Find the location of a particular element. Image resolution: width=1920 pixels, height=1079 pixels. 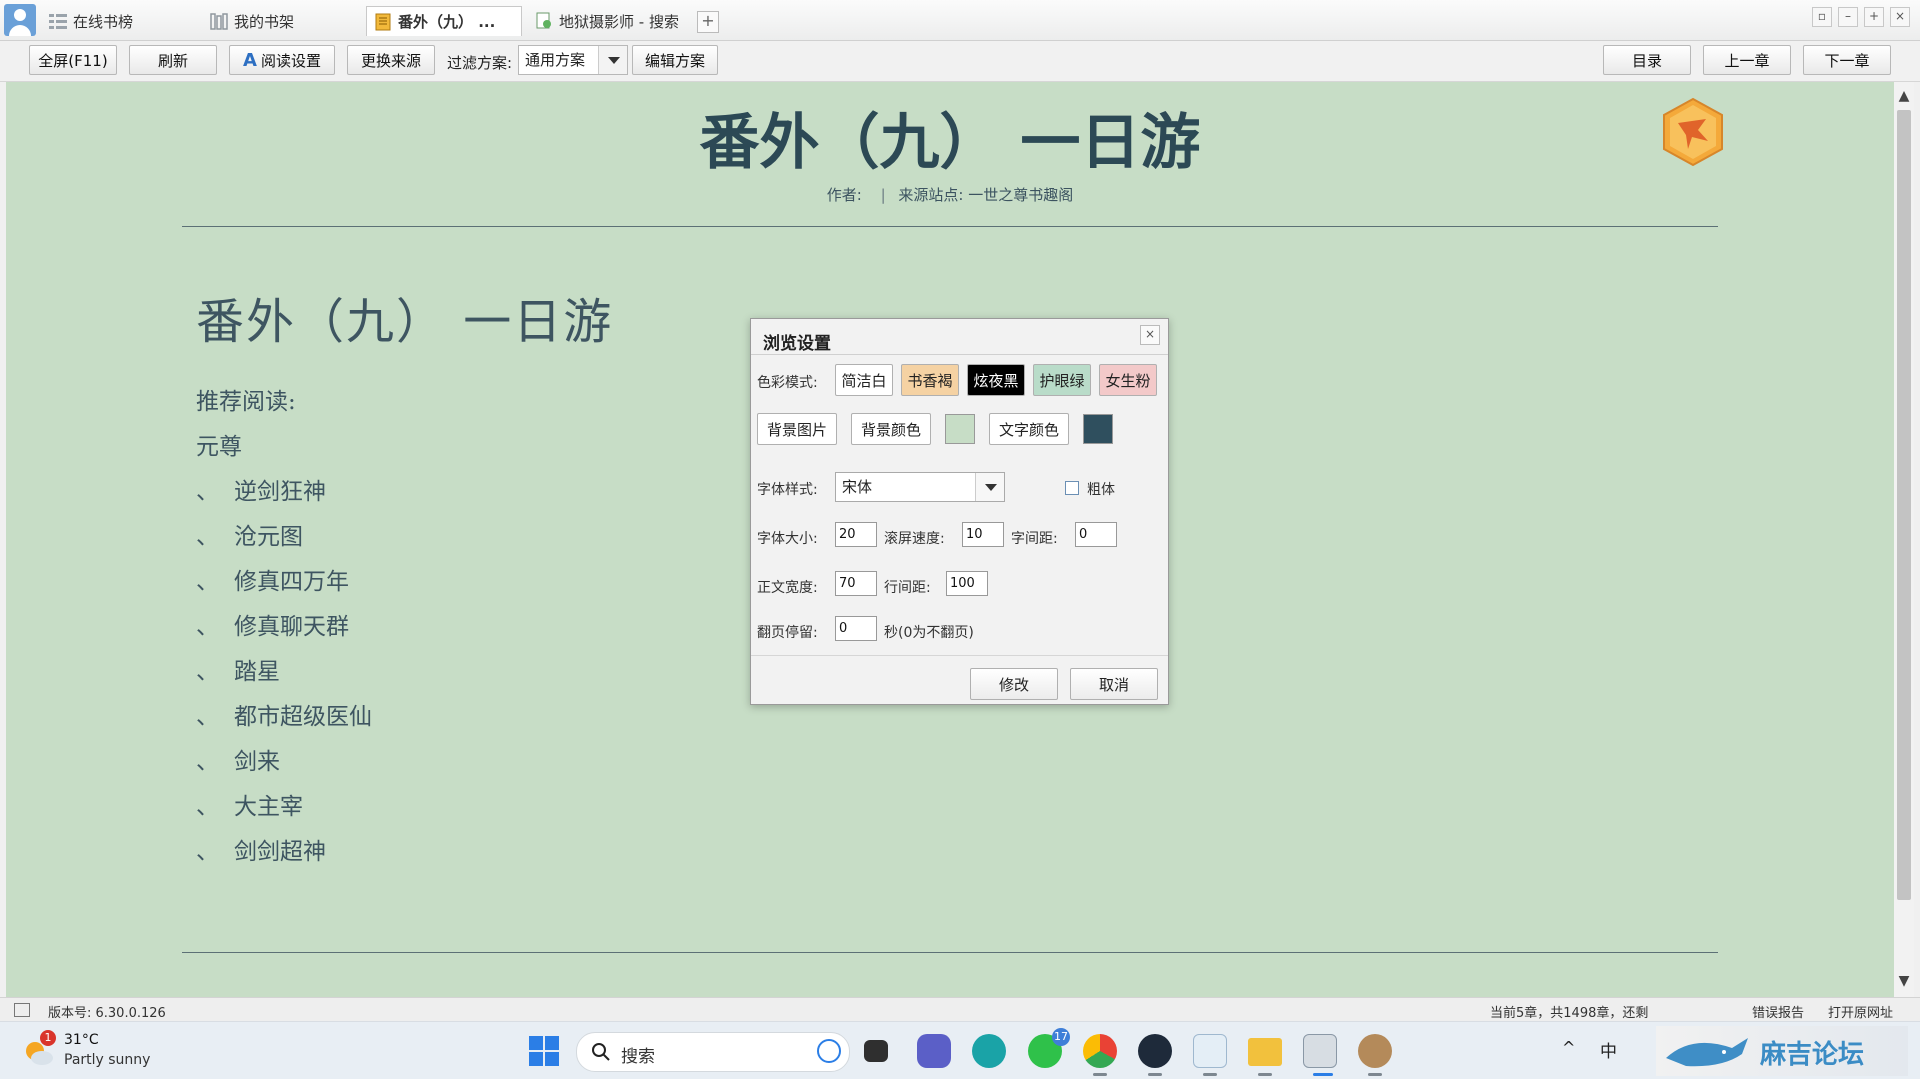

recommend-item: 、都市超级医仙 is located at coordinates (404, 717).